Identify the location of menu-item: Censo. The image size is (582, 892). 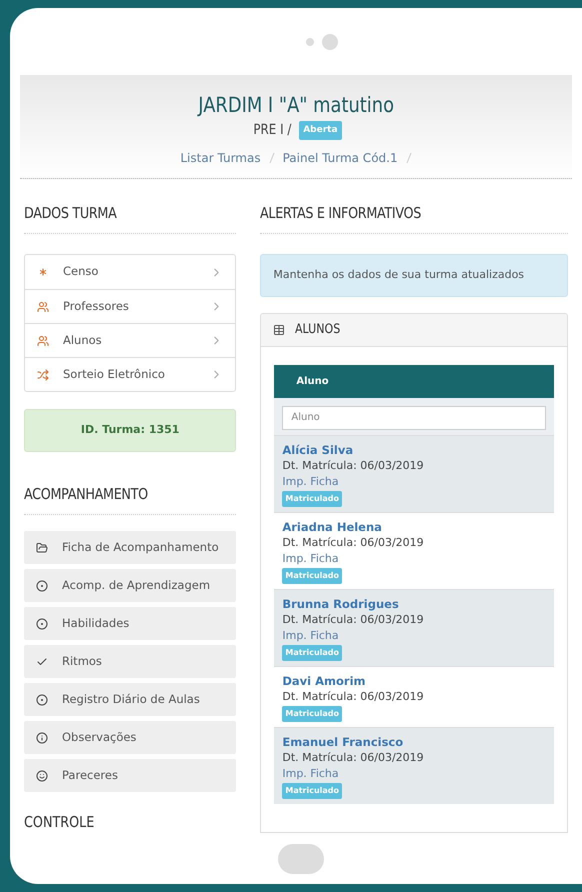
(130, 272).